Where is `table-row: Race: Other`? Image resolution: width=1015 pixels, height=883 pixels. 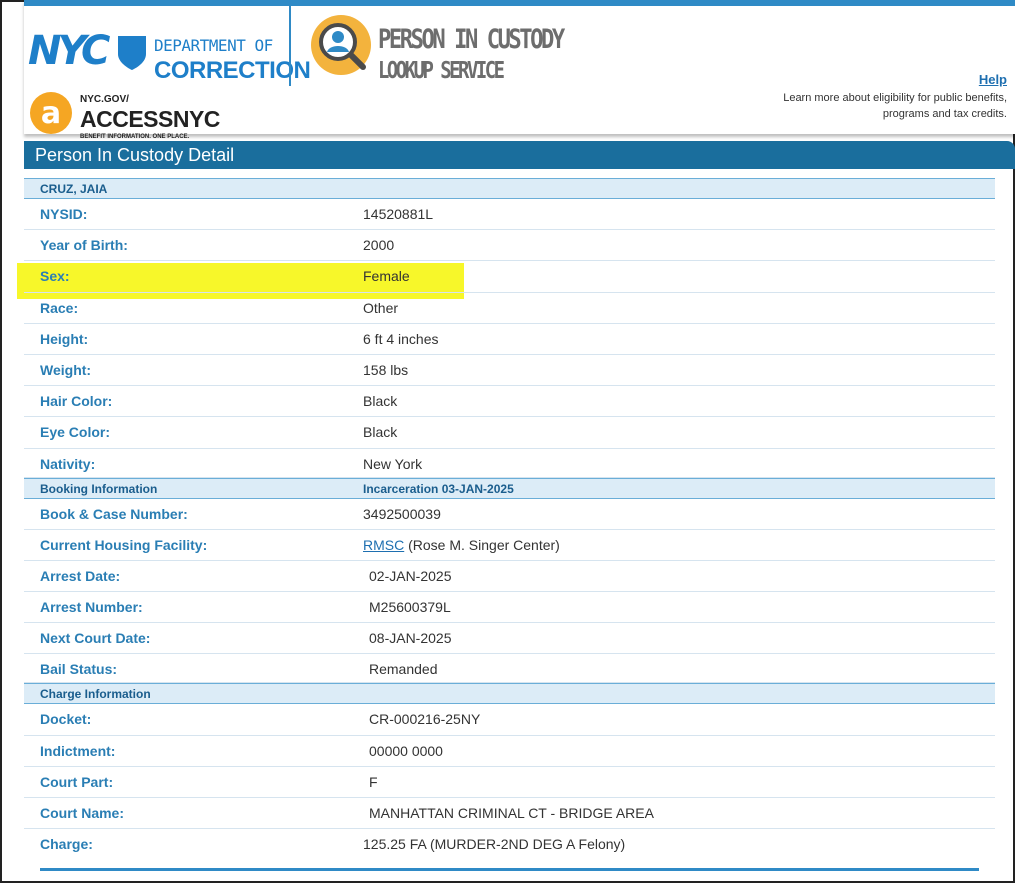
table-row: Race: Other is located at coordinates (509, 308).